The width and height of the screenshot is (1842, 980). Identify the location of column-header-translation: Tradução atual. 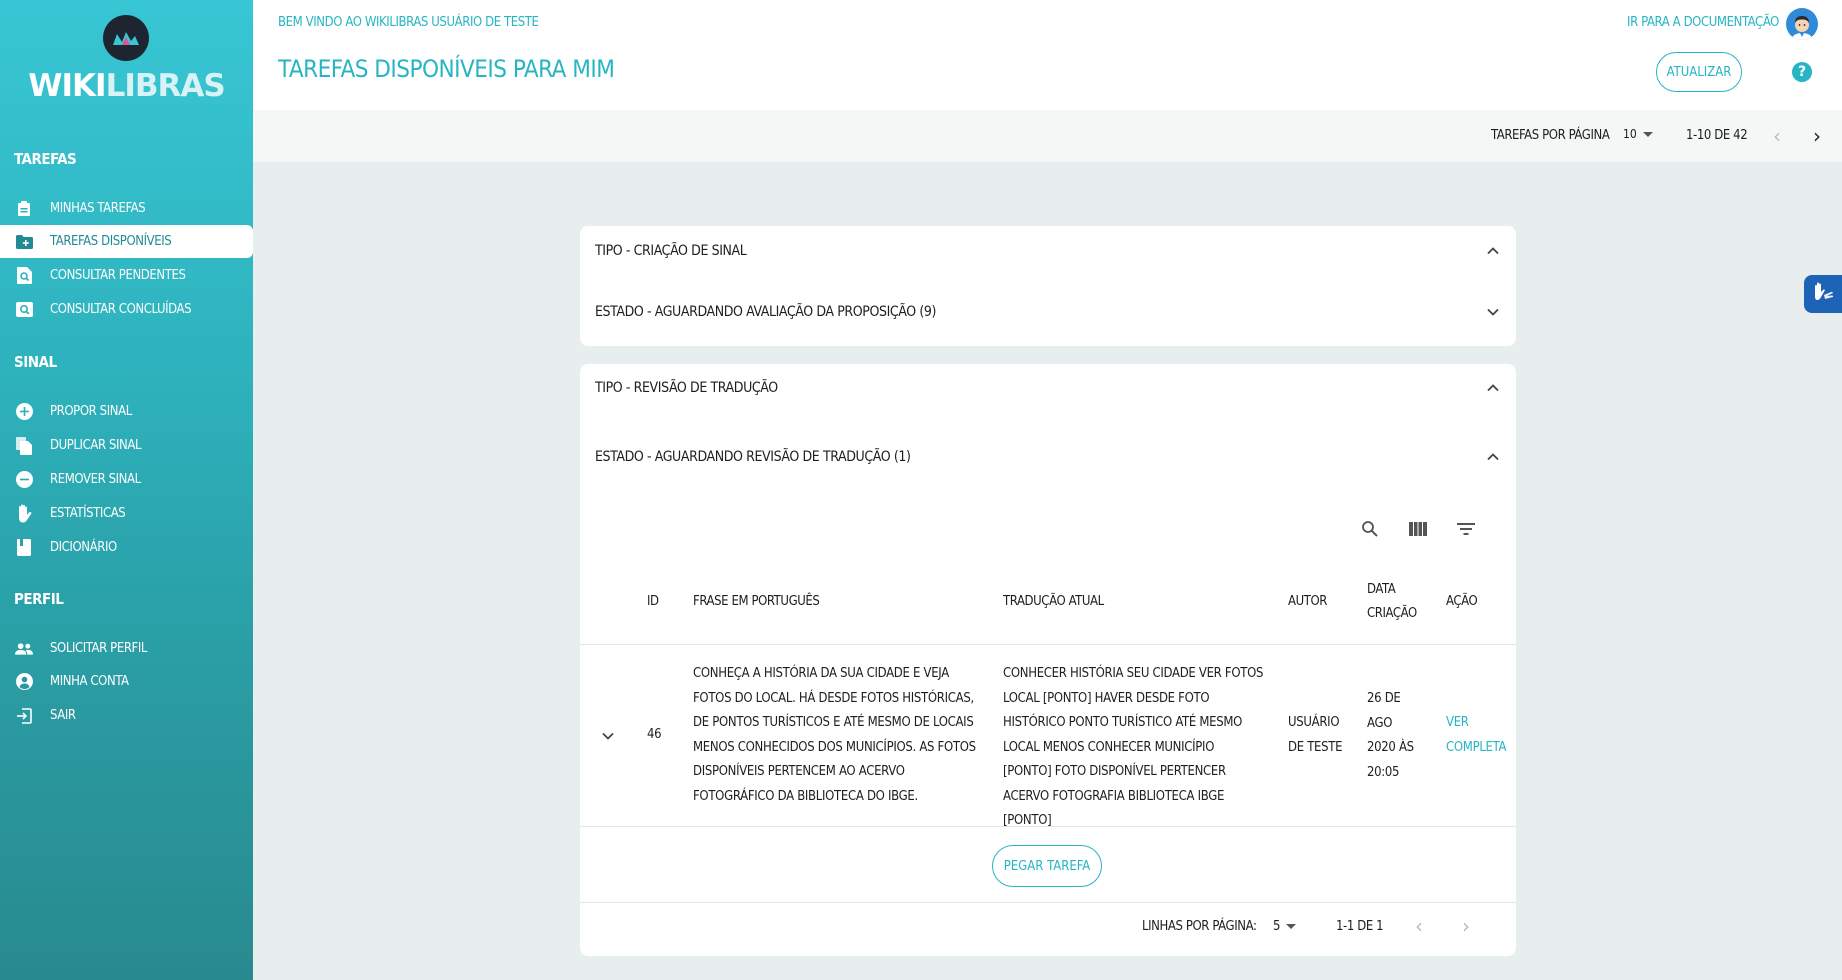
(1053, 602).